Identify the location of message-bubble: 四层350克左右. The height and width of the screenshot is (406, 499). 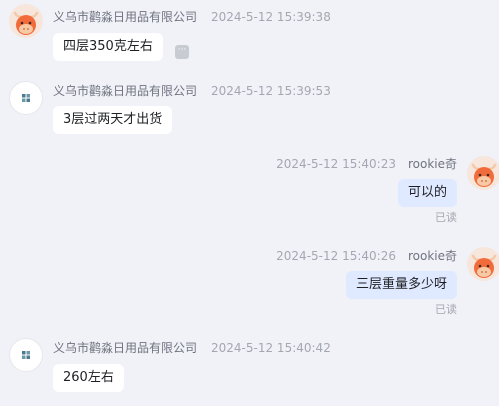
(108, 47).